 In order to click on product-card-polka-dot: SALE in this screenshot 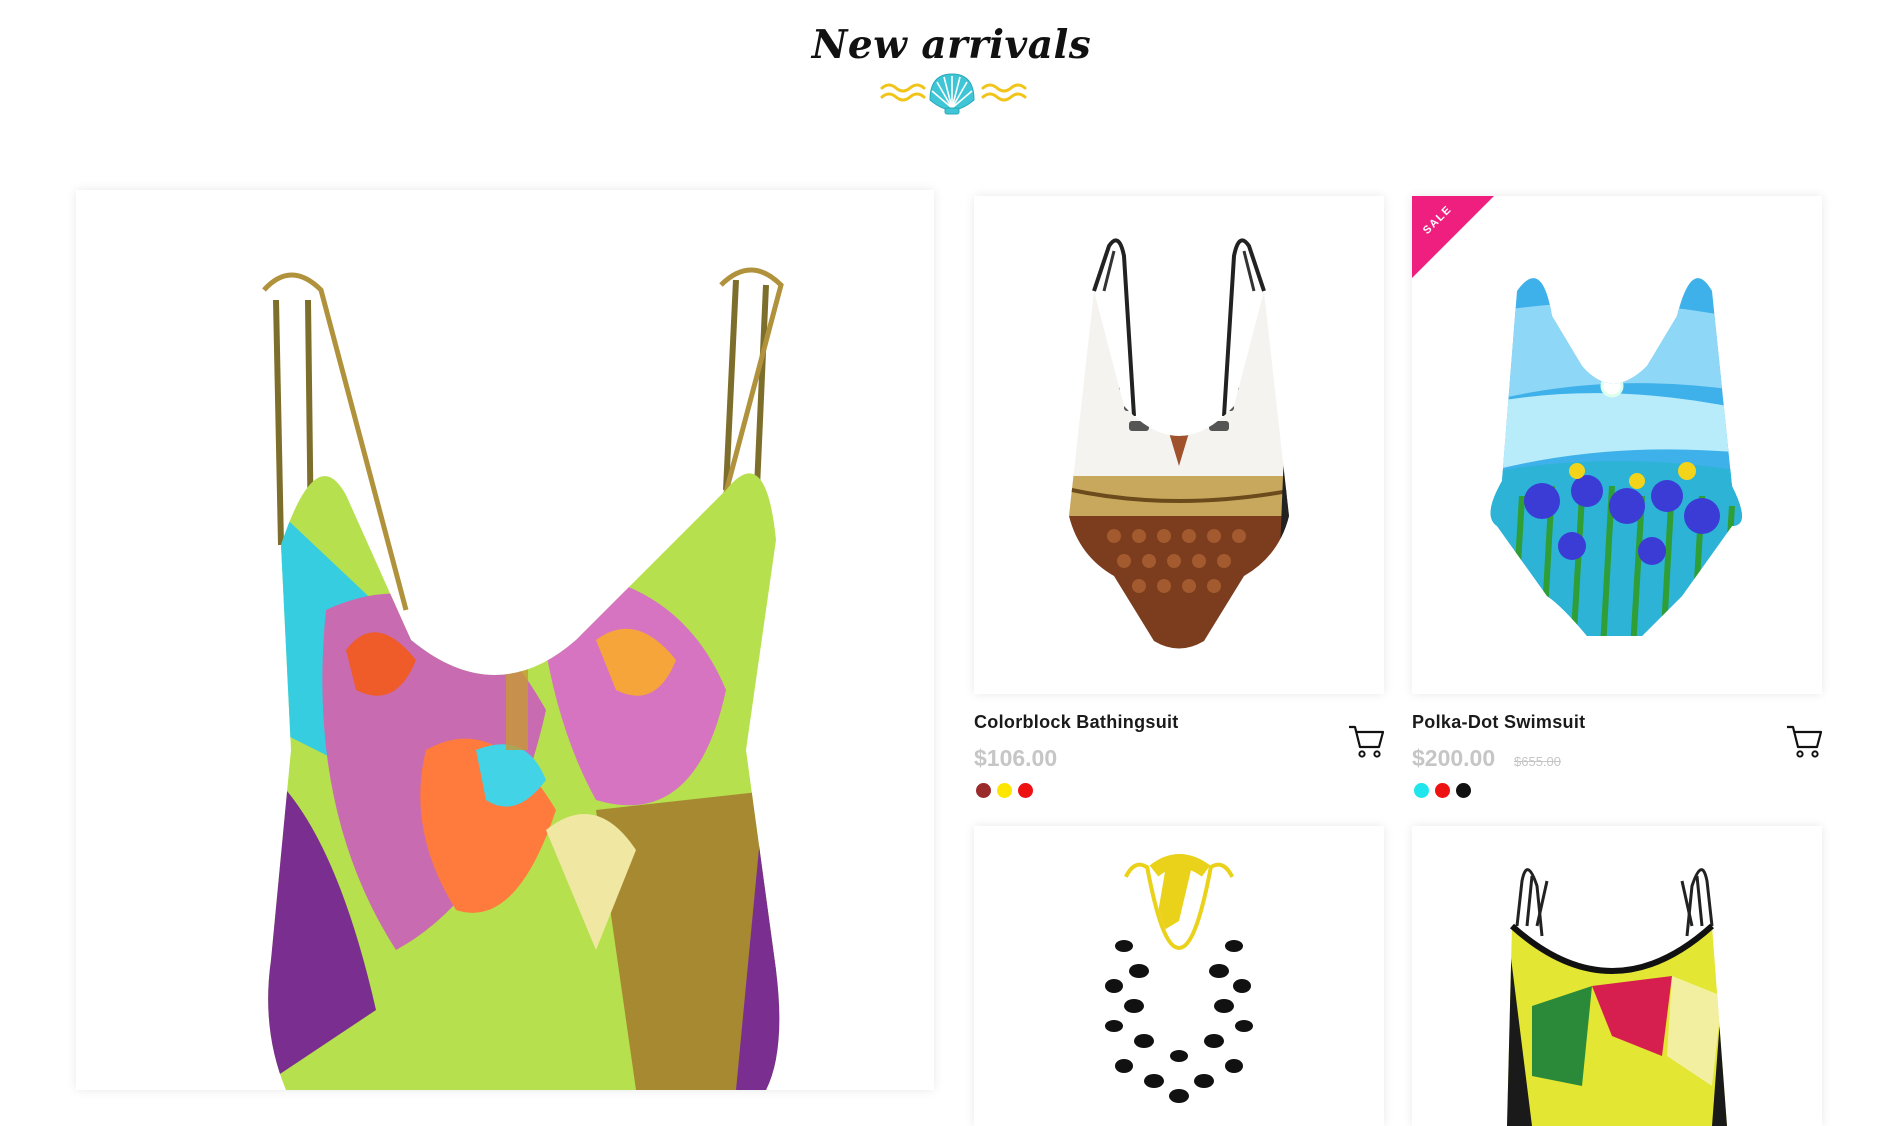, I will do `click(1617, 445)`.